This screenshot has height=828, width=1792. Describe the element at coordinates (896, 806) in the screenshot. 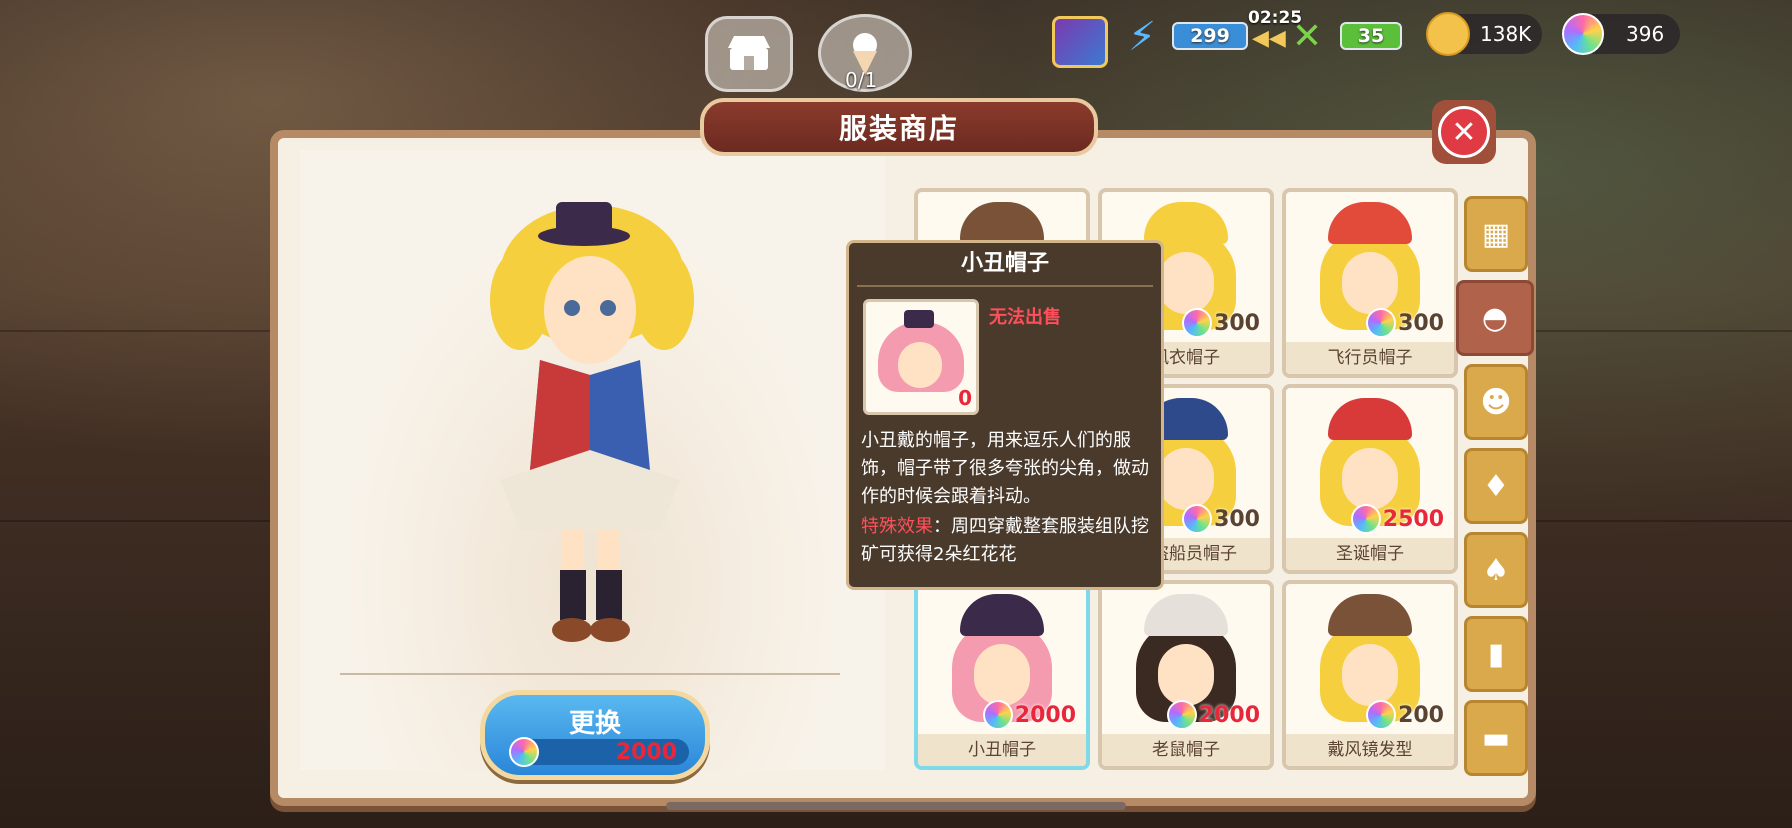

I see `home-indicator` at that location.